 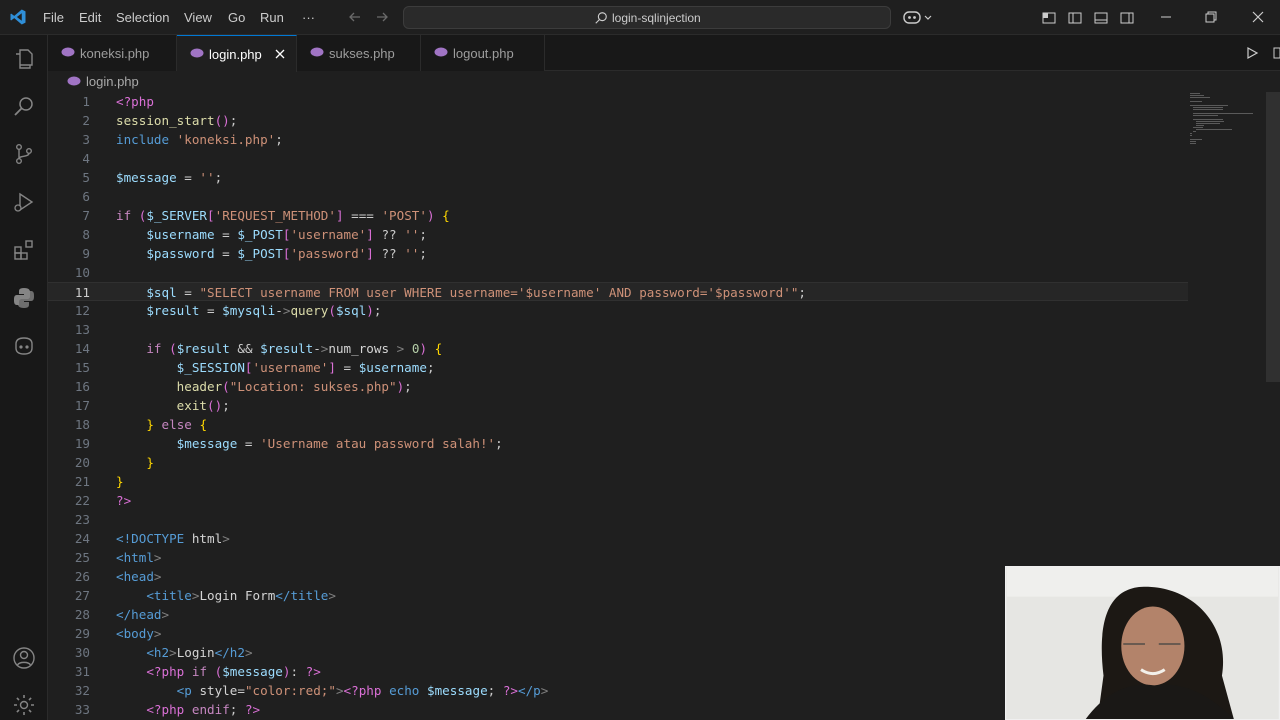 What do you see at coordinates (82, 576) in the screenshot?
I see `line-number: 26` at bounding box center [82, 576].